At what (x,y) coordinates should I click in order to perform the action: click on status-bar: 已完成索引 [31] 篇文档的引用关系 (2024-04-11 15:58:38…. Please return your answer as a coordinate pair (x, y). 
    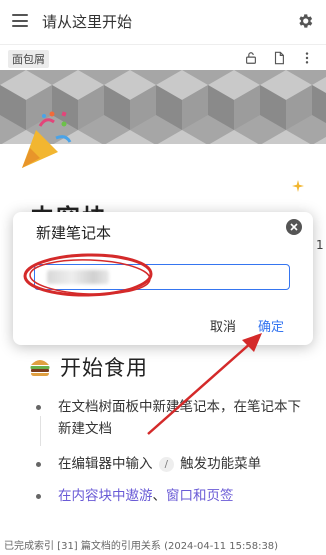
    Looking at the image, I should click on (141, 546).